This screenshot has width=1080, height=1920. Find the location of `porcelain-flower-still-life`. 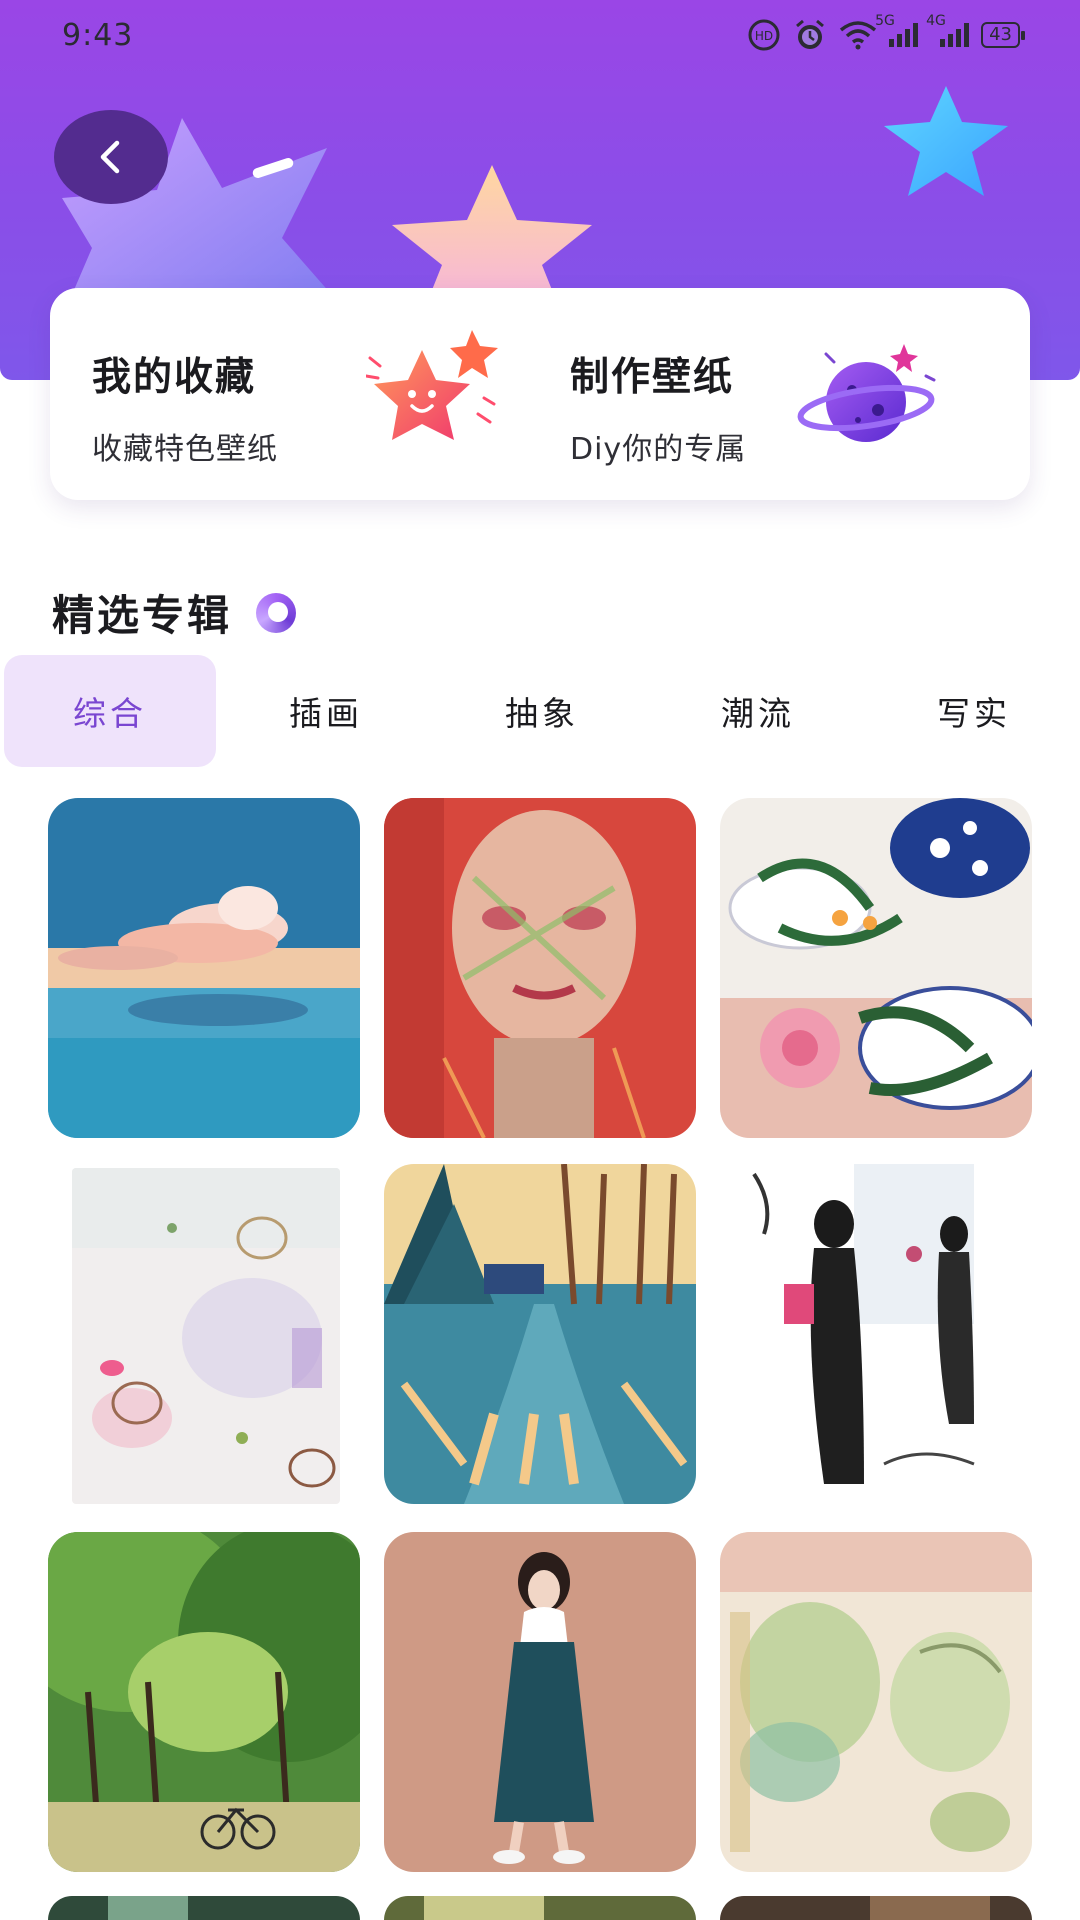

porcelain-flower-still-life is located at coordinates (876, 968).